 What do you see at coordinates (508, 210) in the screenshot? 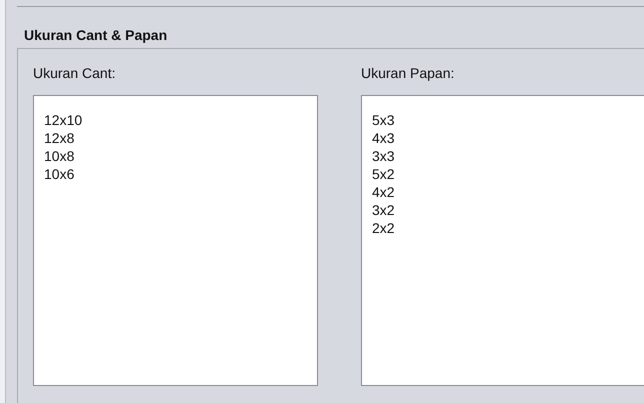
I see `list-item: 3x2` at bounding box center [508, 210].